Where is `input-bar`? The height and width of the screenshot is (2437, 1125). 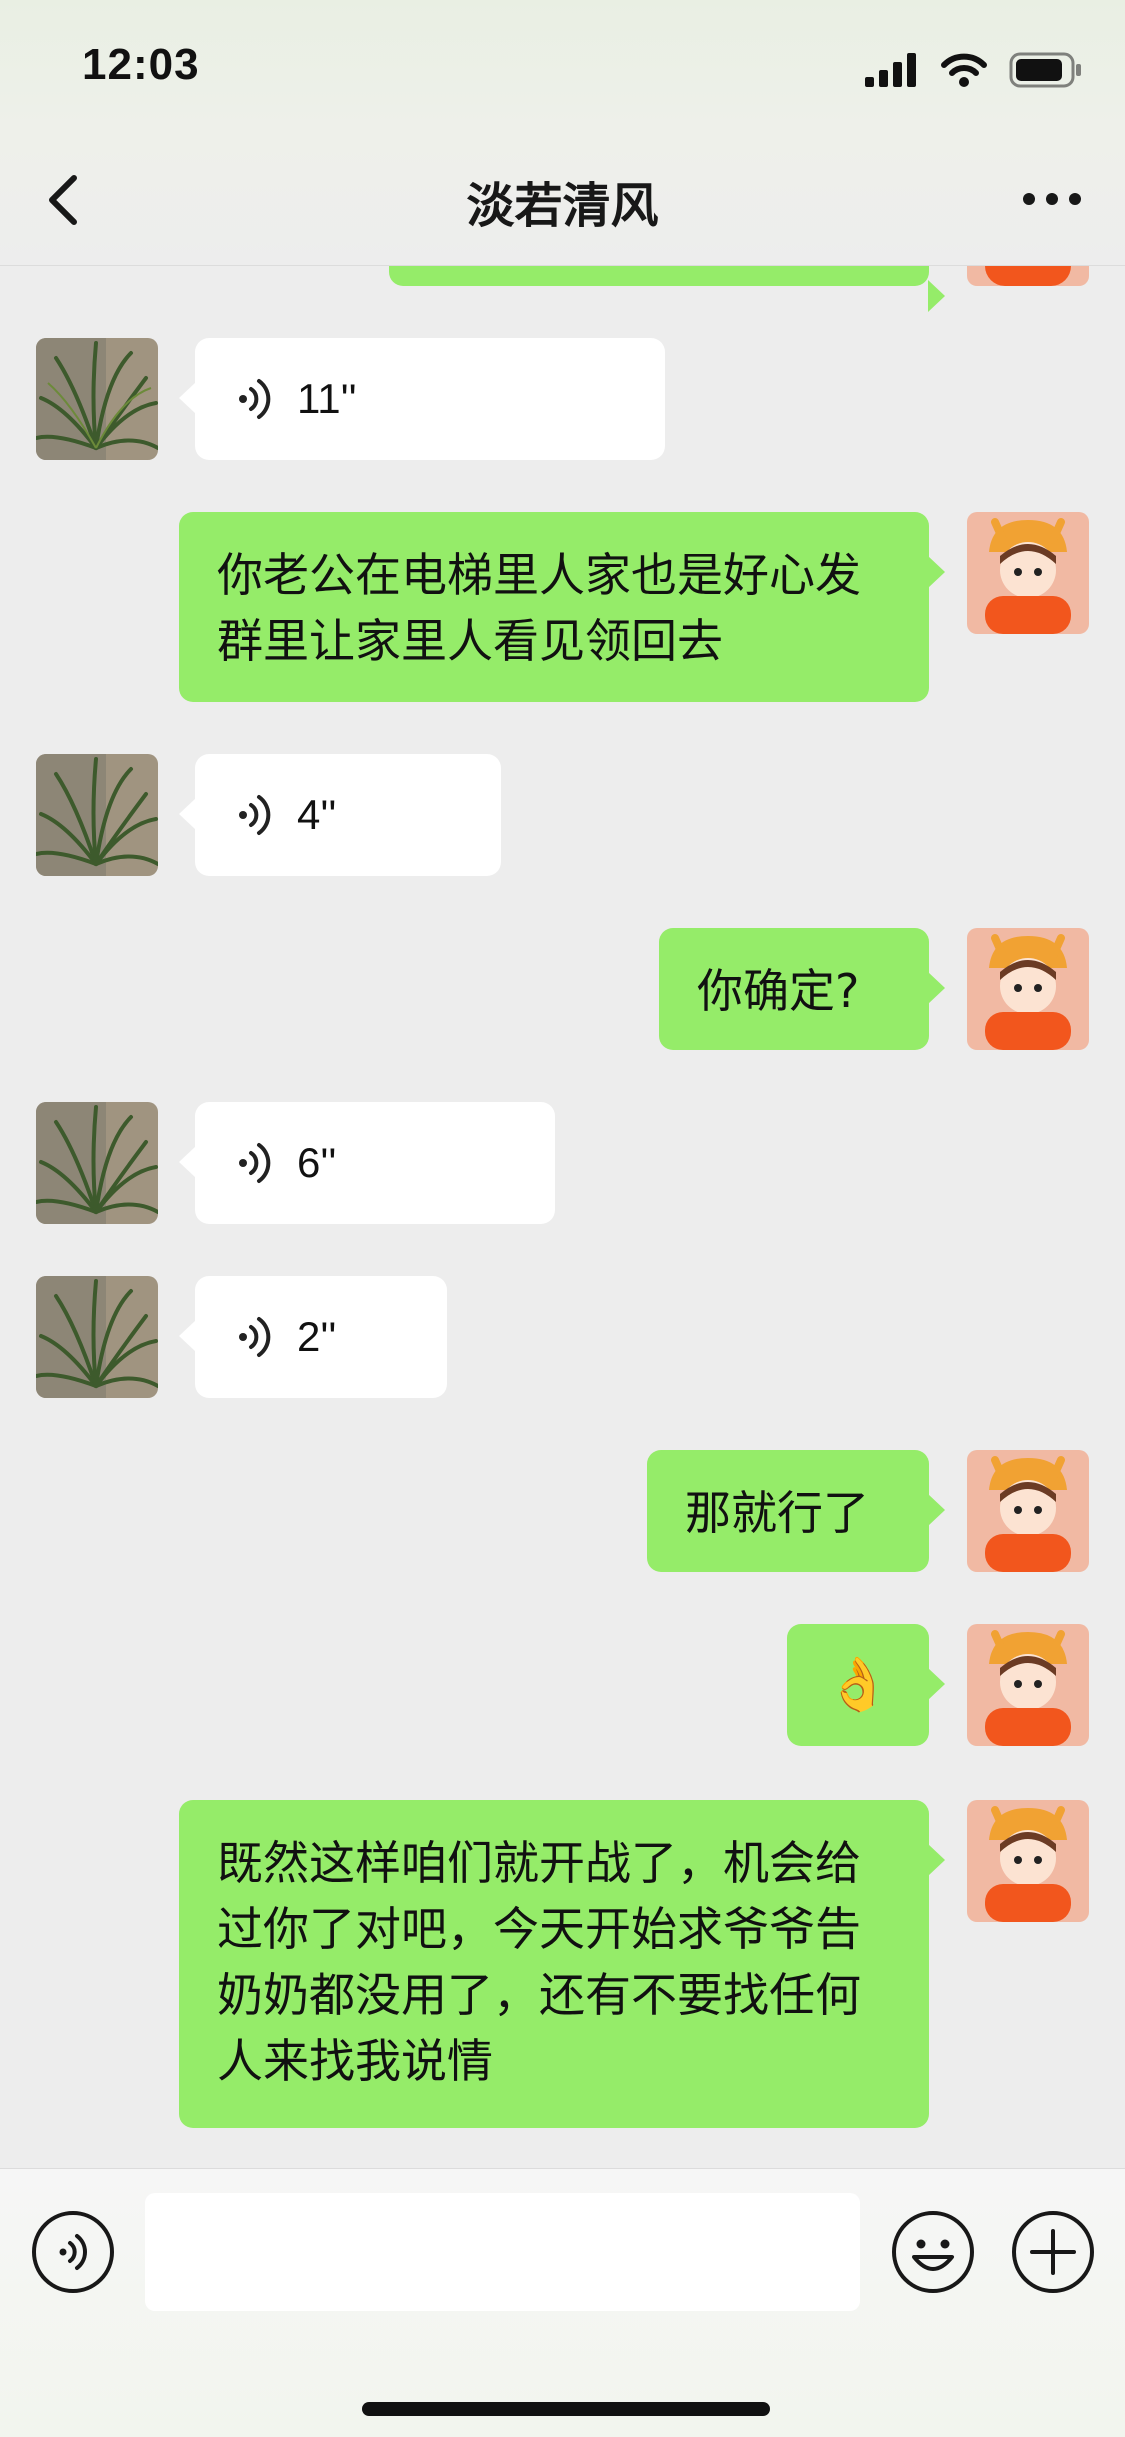
input-bar is located at coordinates (562, 2302).